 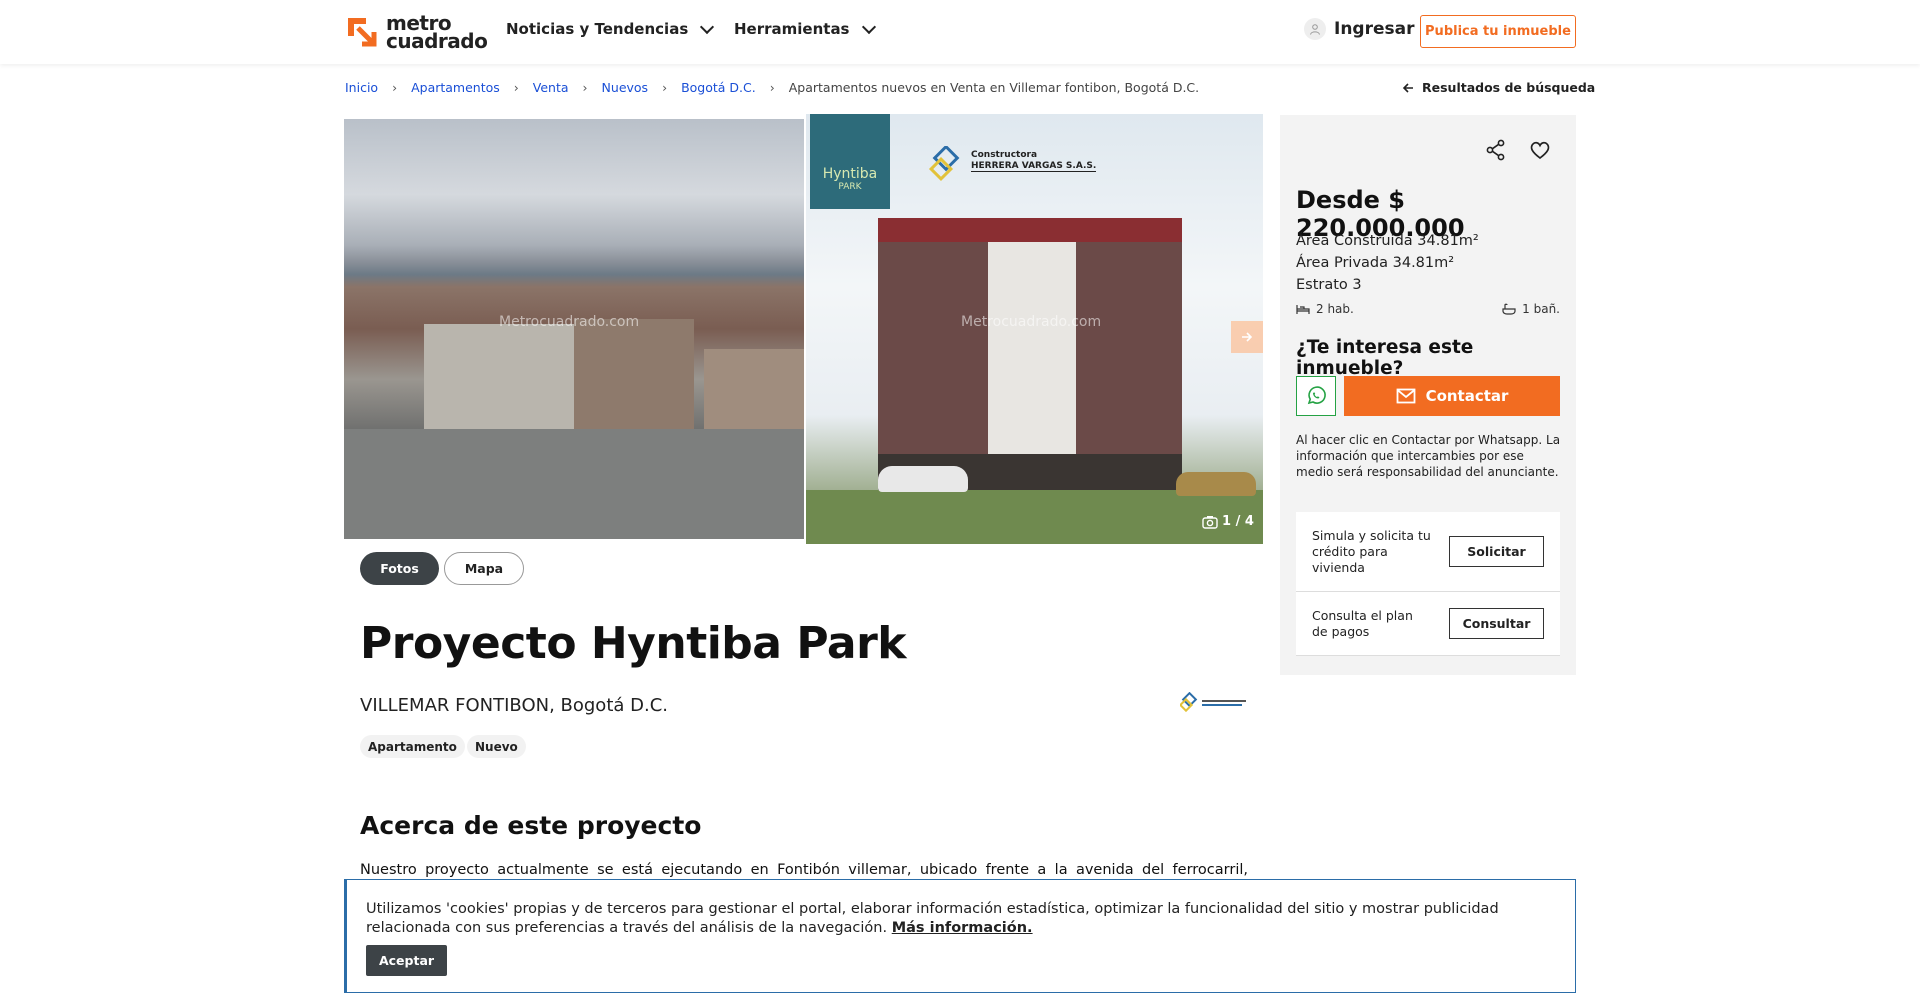 I want to click on payment-plan-text: Consulta el plan de pagos, so click(x=1362, y=623).